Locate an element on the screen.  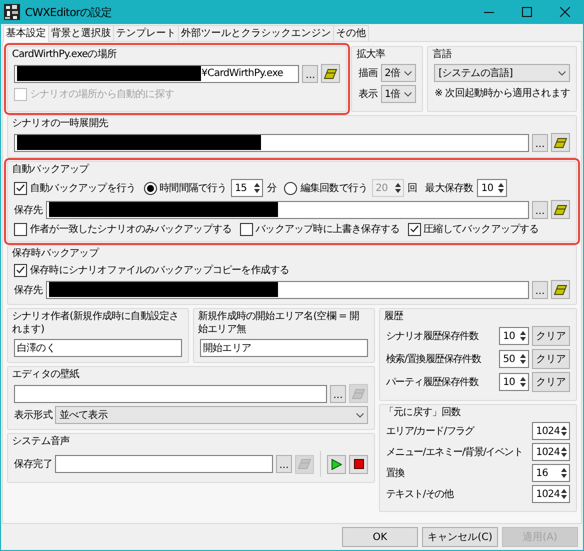
checkbox-label: 保存時にシナリオファイルのバックアップコピーを作成する is located at coordinates (160, 270).